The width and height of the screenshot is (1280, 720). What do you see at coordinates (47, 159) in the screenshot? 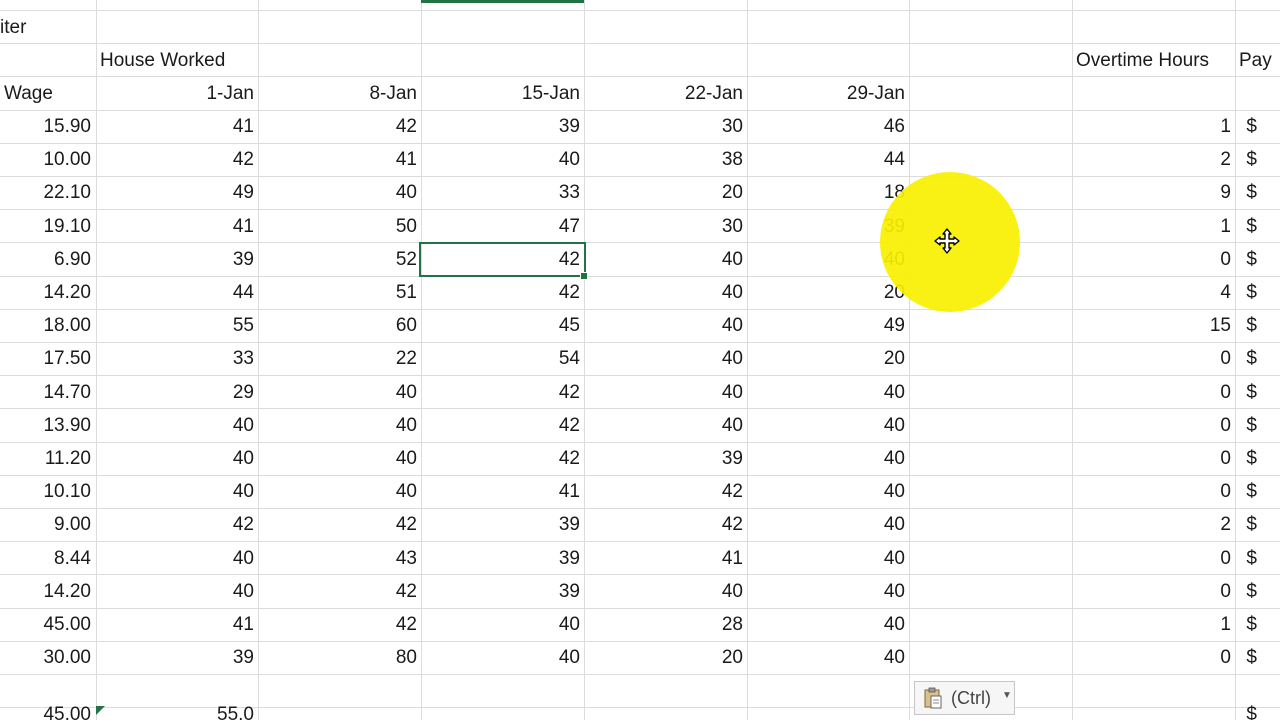
I see `wage-cell: 10.00` at bounding box center [47, 159].